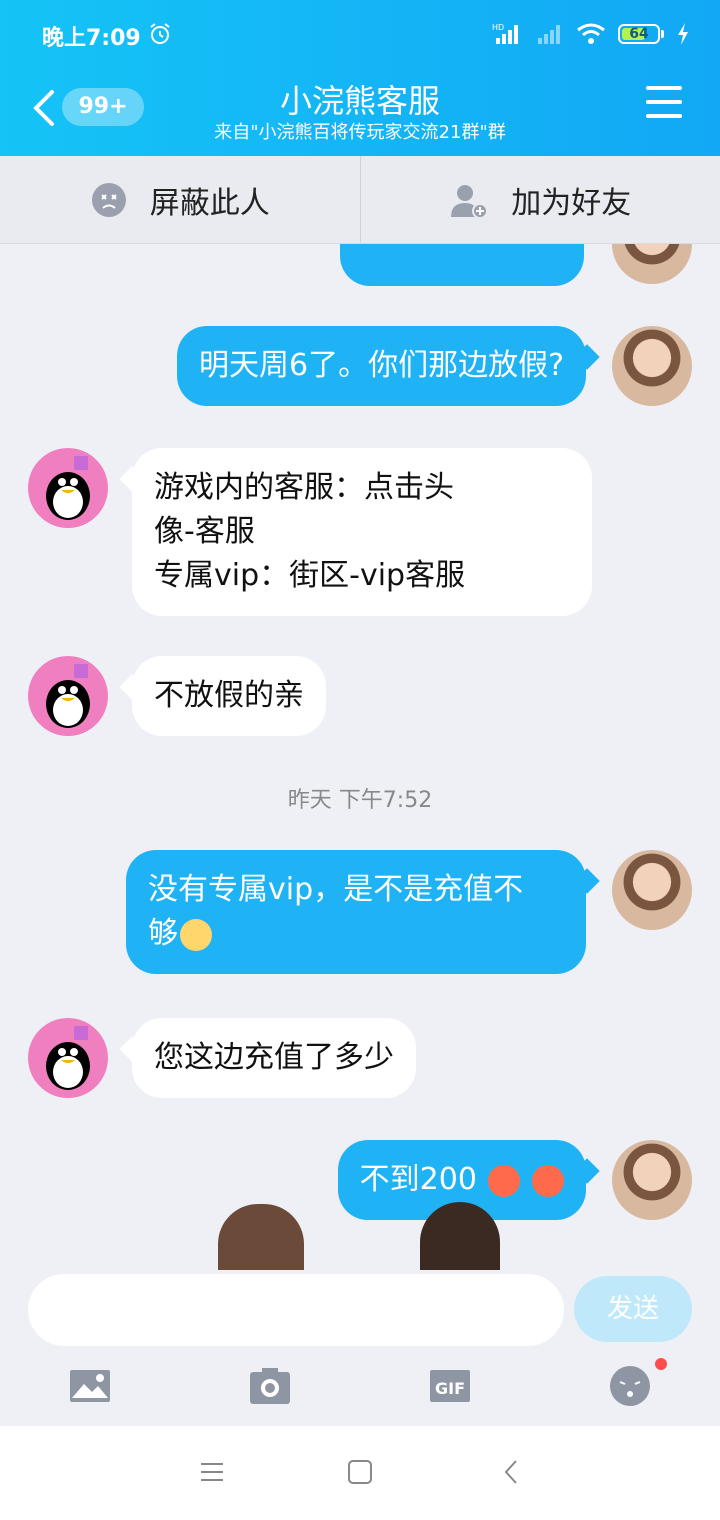 The image size is (720, 1520). I want to click on message-bubble: 您这边充值了多少, so click(274, 1058).